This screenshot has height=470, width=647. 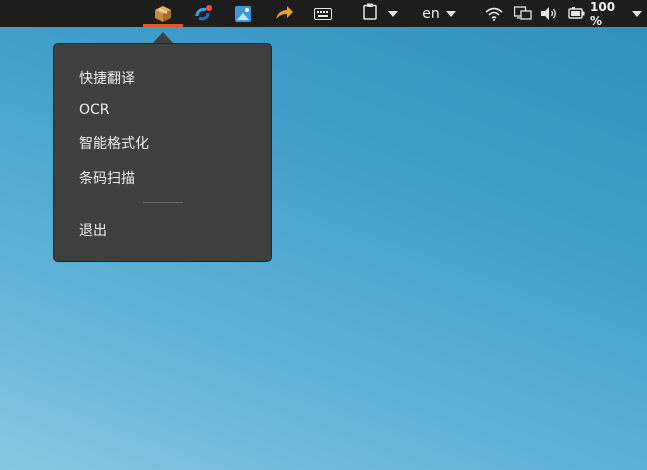 What do you see at coordinates (203, 13) in the screenshot?
I see `sync-cloud-indicator-icon` at bounding box center [203, 13].